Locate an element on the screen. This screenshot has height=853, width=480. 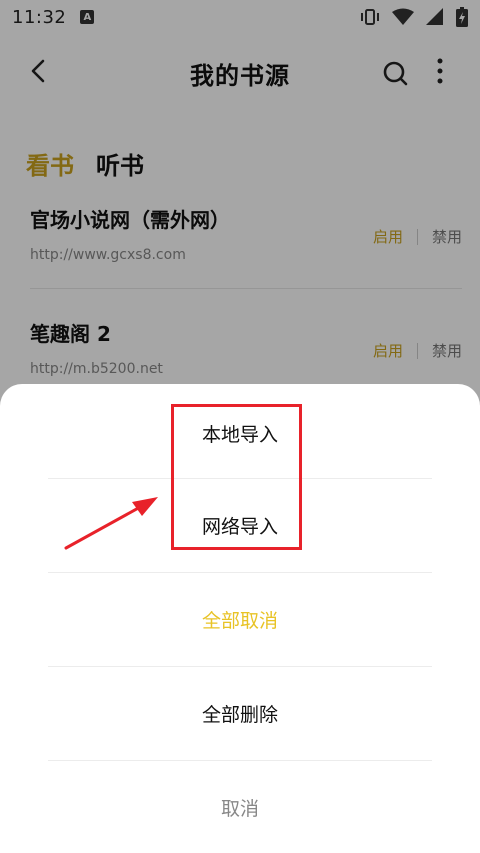
annotation-highlight-box is located at coordinates (236, 477).